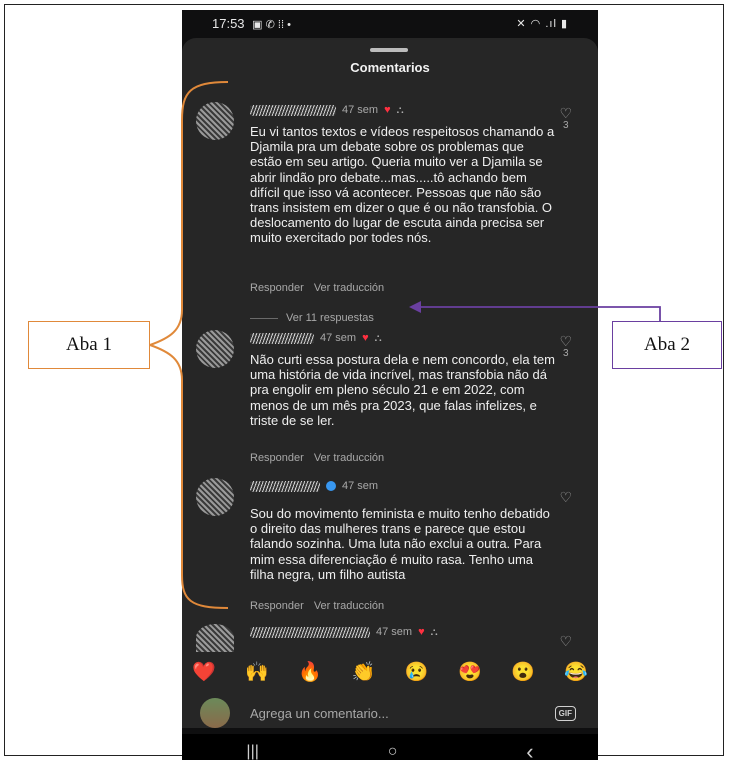 The image size is (730, 760). Describe the element at coordinates (565, 713) in the screenshot. I see `gif-button: GIF` at that location.